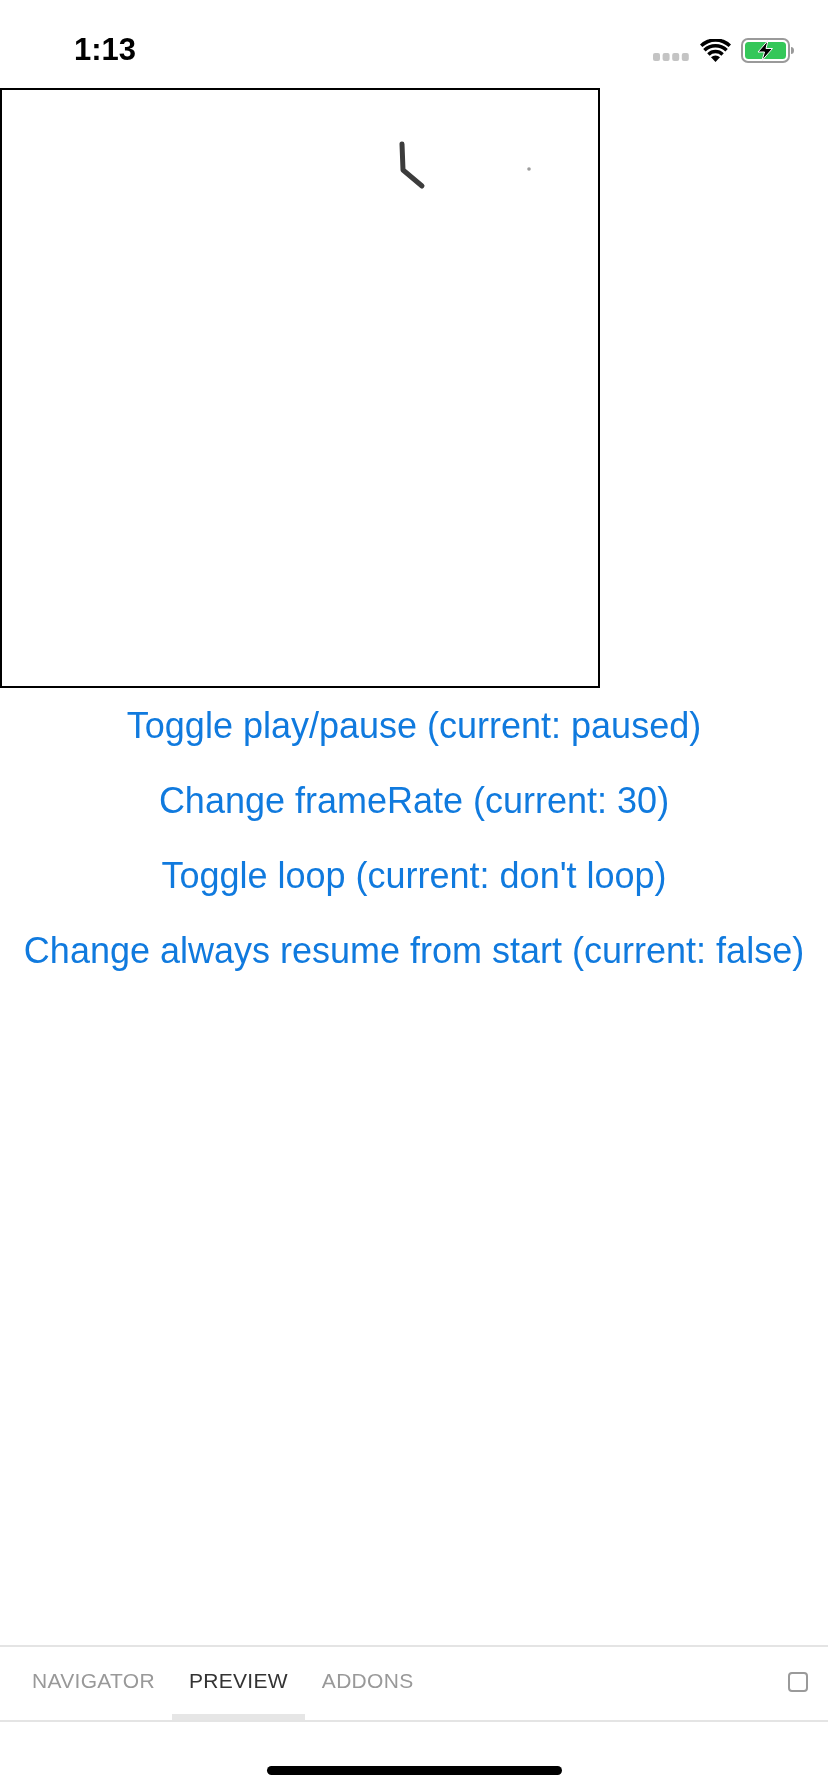 The image size is (828, 1792). I want to click on status-time: 1:13, so click(105, 50).